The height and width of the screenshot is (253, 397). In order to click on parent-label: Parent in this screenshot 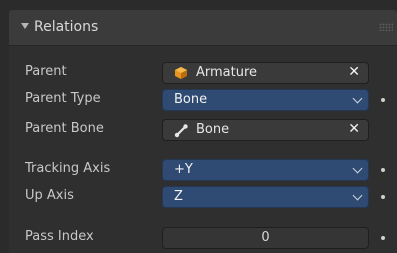, I will do `click(46, 71)`.